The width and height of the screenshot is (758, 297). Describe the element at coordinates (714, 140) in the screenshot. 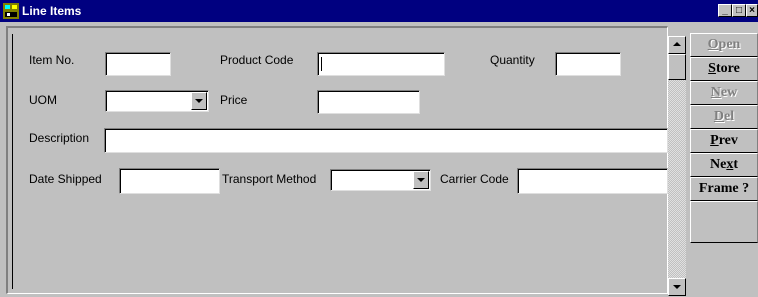

I see `prev-button-access-key: P` at that location.